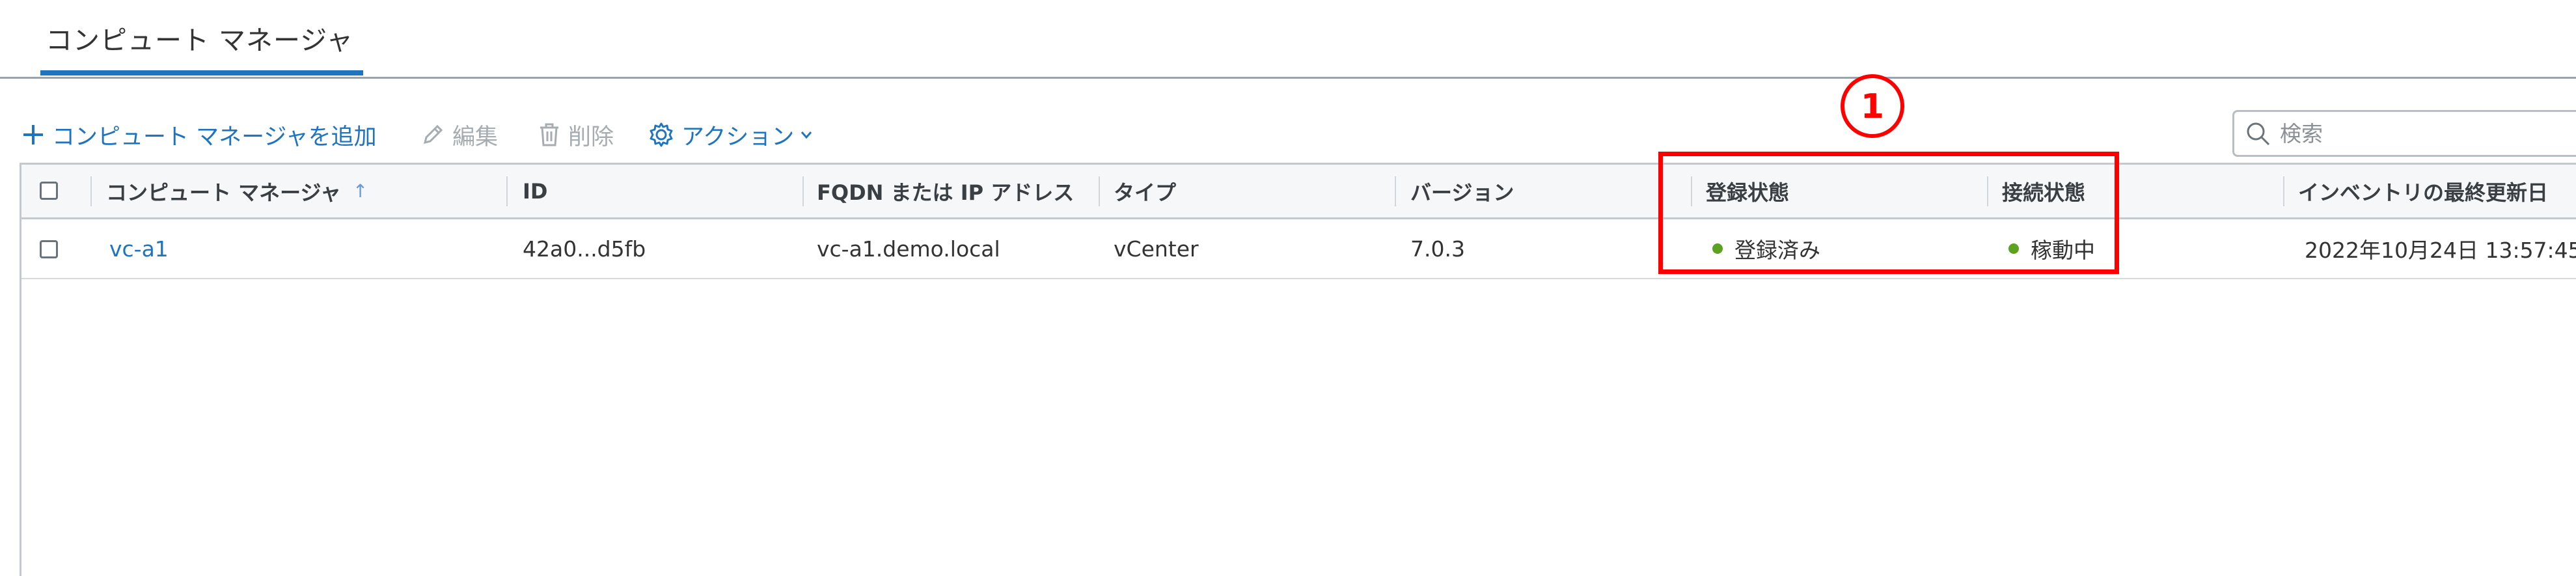  What do you see at coordinates (1438, 249) in the screenshot?
I see `compute-manager-version: 7.0.3` at bounding box center [1438, 249].